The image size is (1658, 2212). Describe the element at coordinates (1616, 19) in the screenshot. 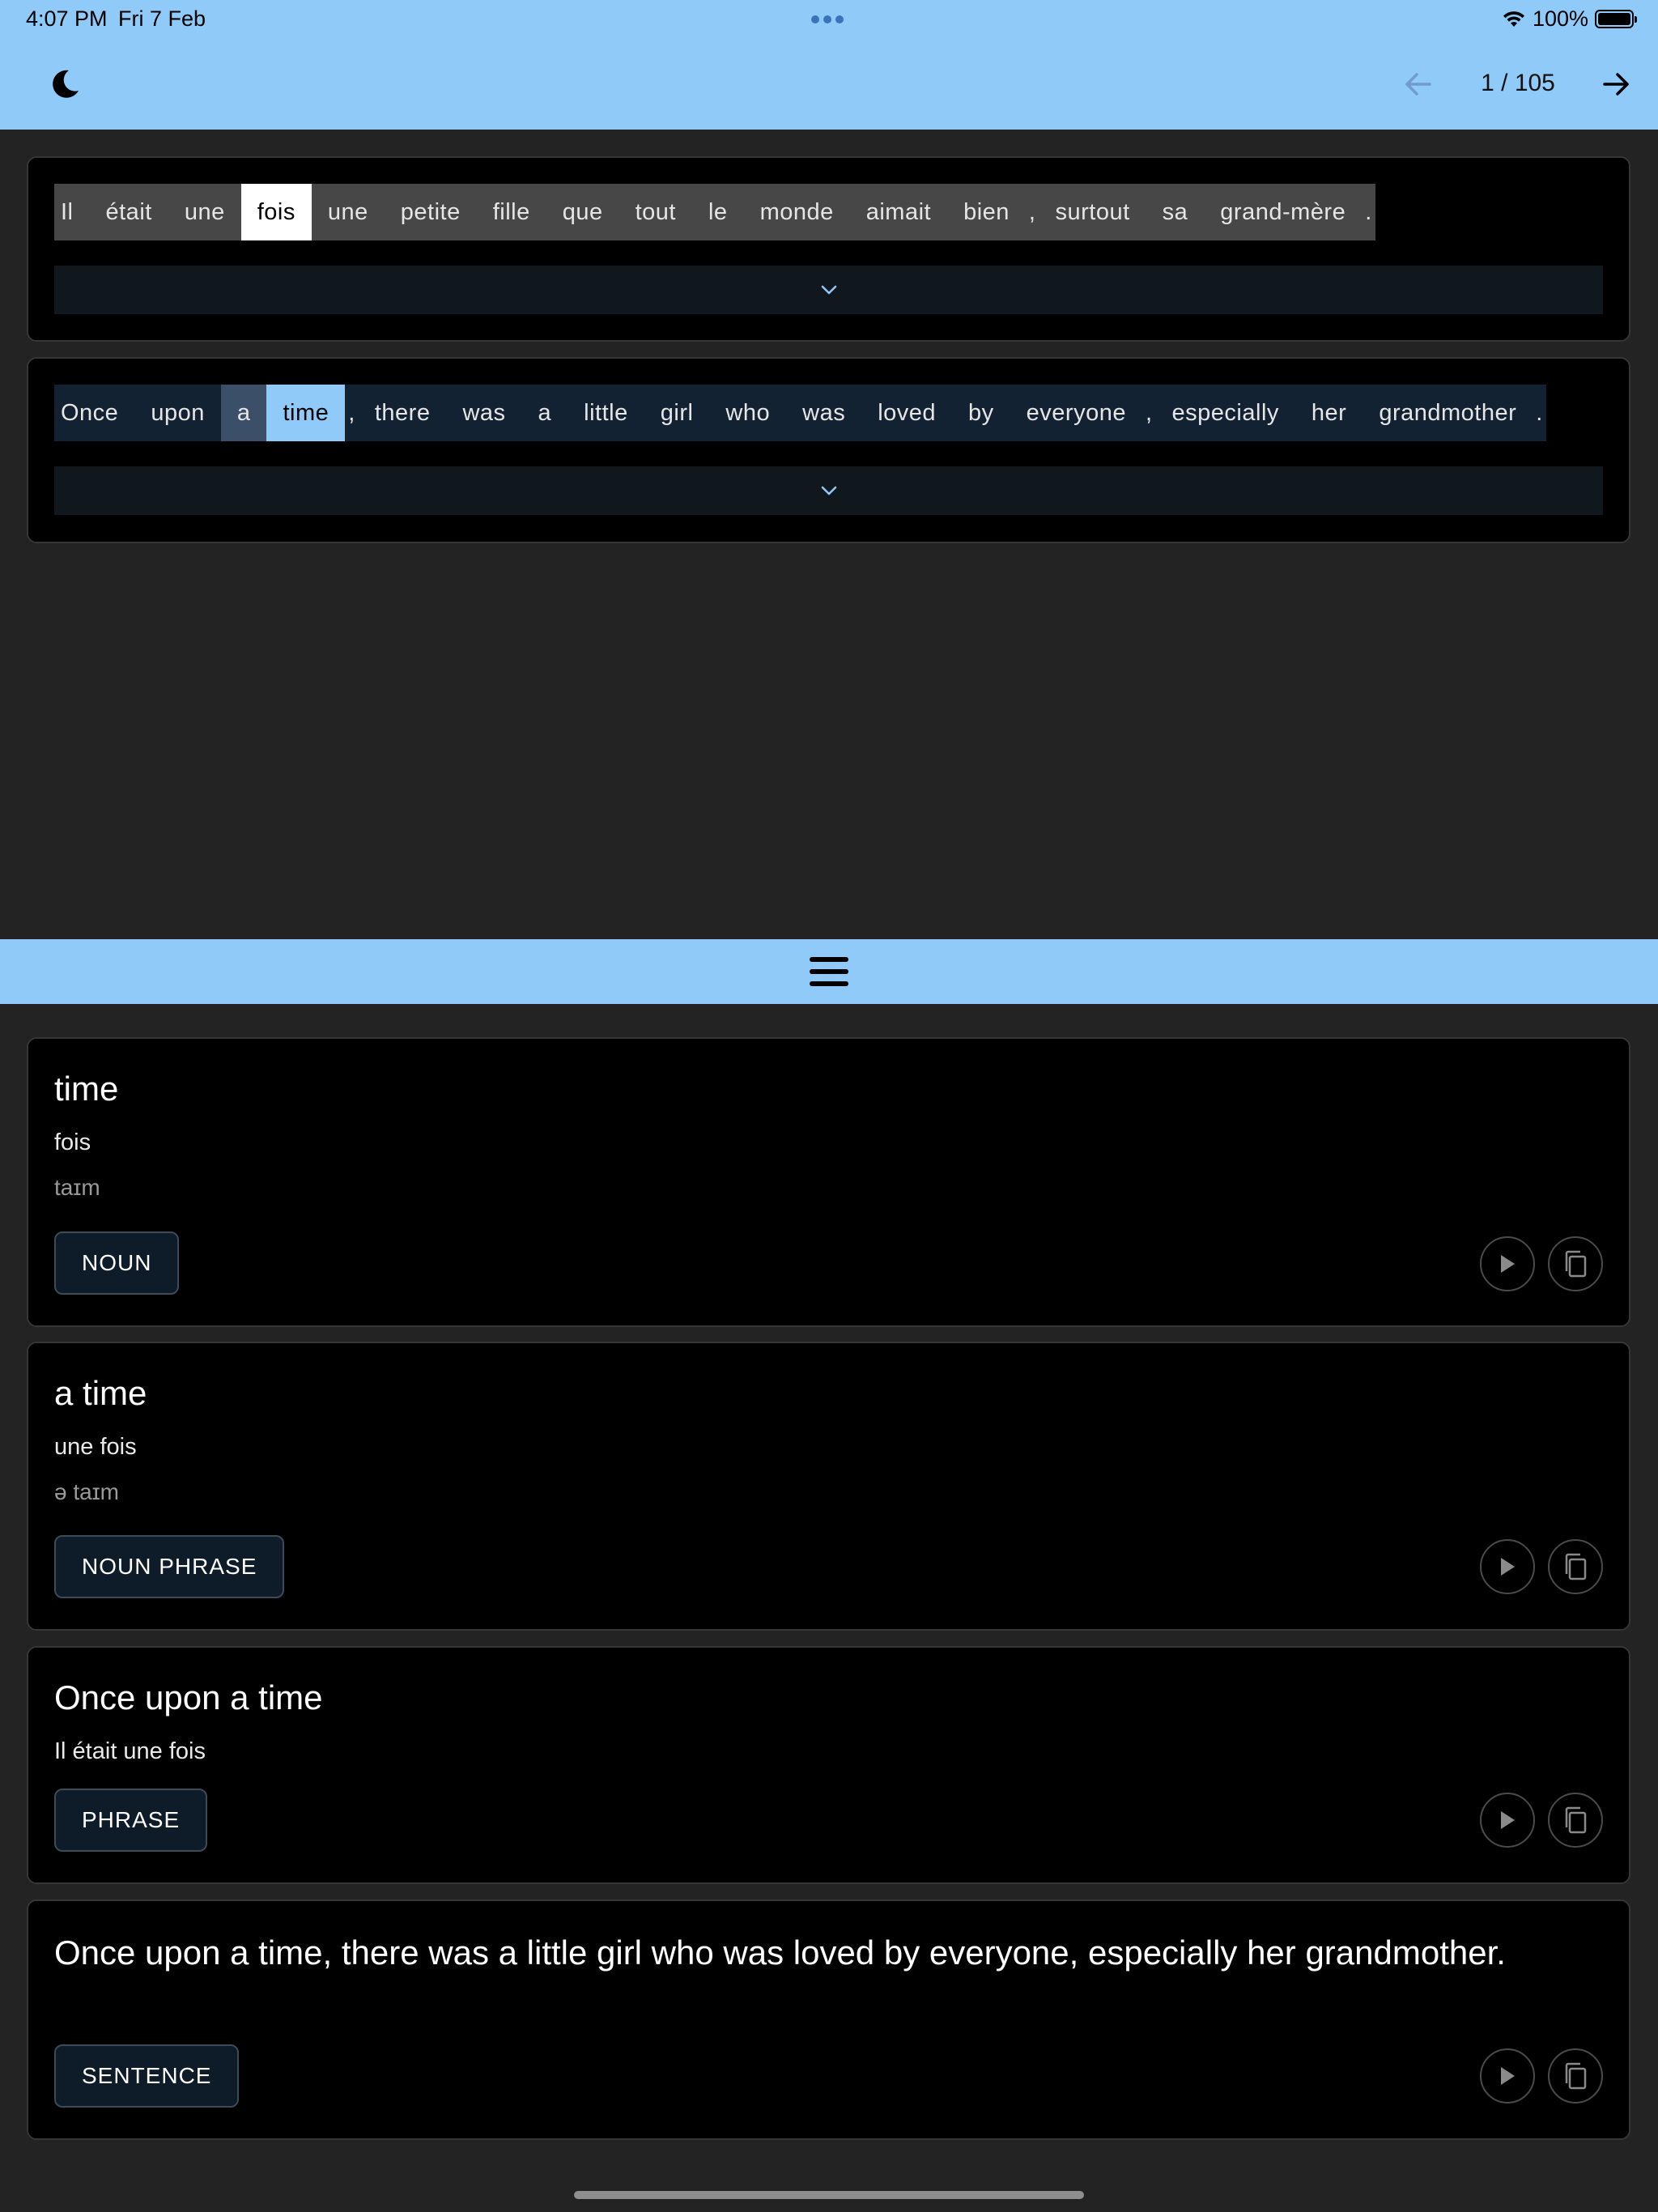

I see `battery-icon` at that location.